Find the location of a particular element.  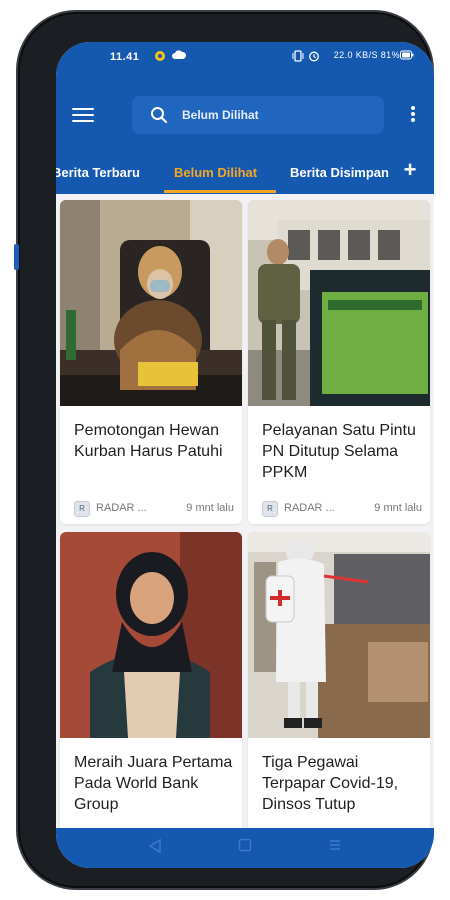

system-nav-bar is located at coordinates (245, 848).